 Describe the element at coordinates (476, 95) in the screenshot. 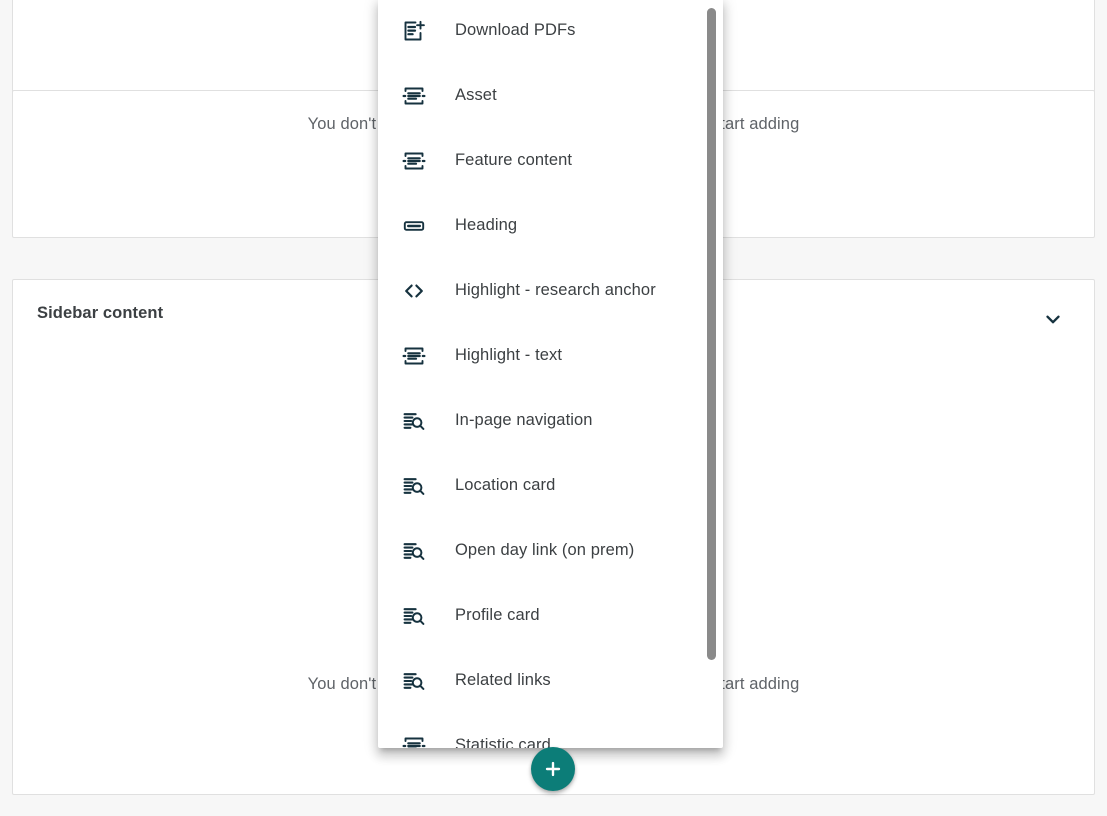

I see `menu-item-label: Asset` at that location.